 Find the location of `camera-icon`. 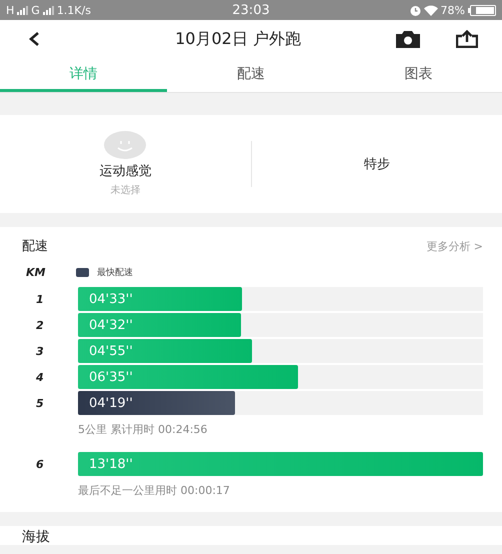

camera-icon is located at coordinates (408, 39).